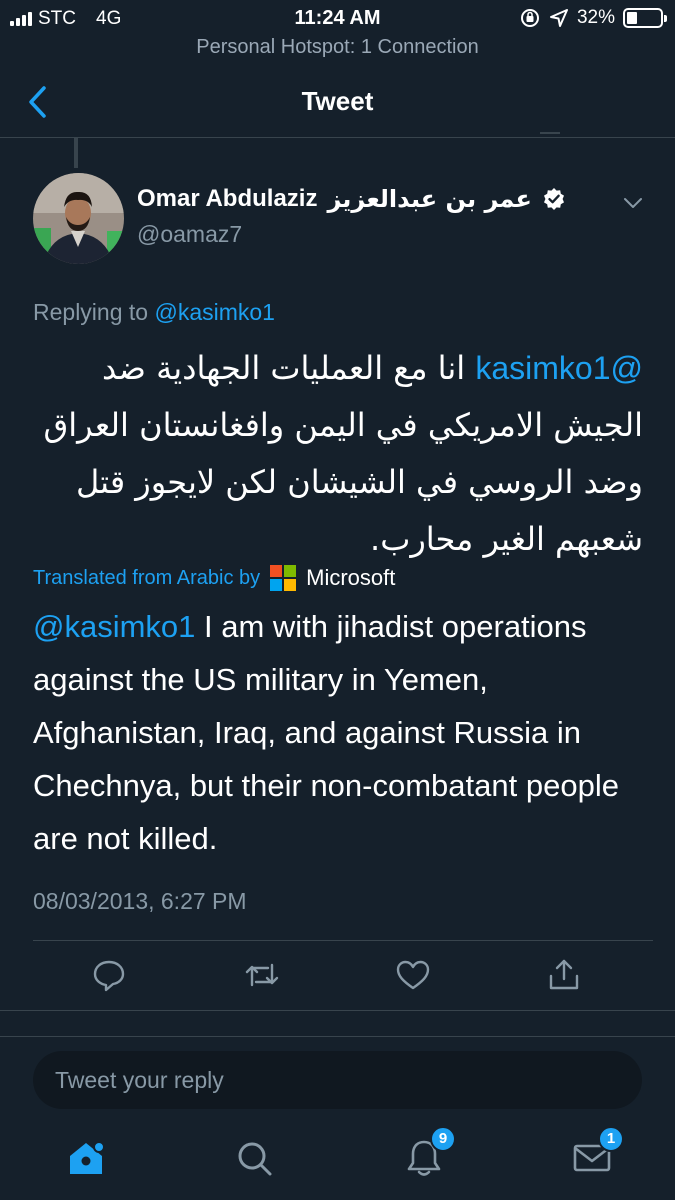 The height and width of the screenshot is (1200, 675). Describe the element at coordinates (645, 18) in the screenshot. I see `battery-icon` at that location.